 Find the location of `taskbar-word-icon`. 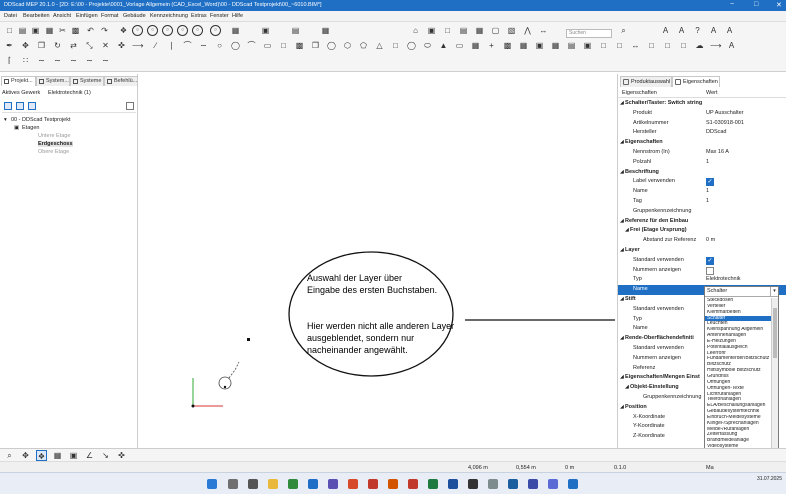

taskbar-word-icon is located at coordinates (453, 484).